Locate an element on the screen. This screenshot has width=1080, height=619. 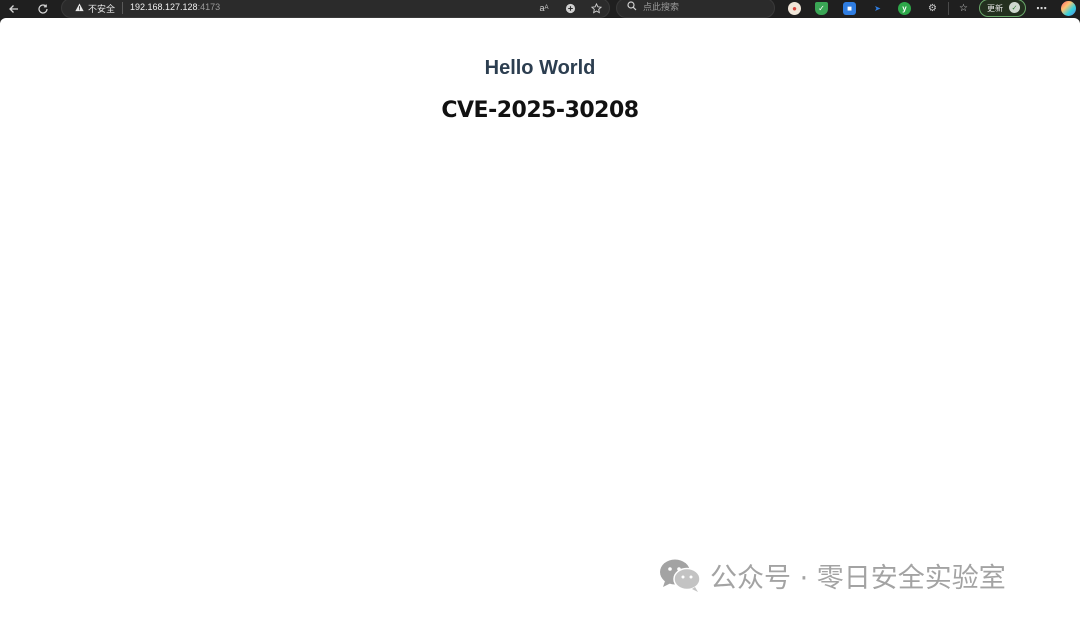
search-input is located at coordinates (703, 8).